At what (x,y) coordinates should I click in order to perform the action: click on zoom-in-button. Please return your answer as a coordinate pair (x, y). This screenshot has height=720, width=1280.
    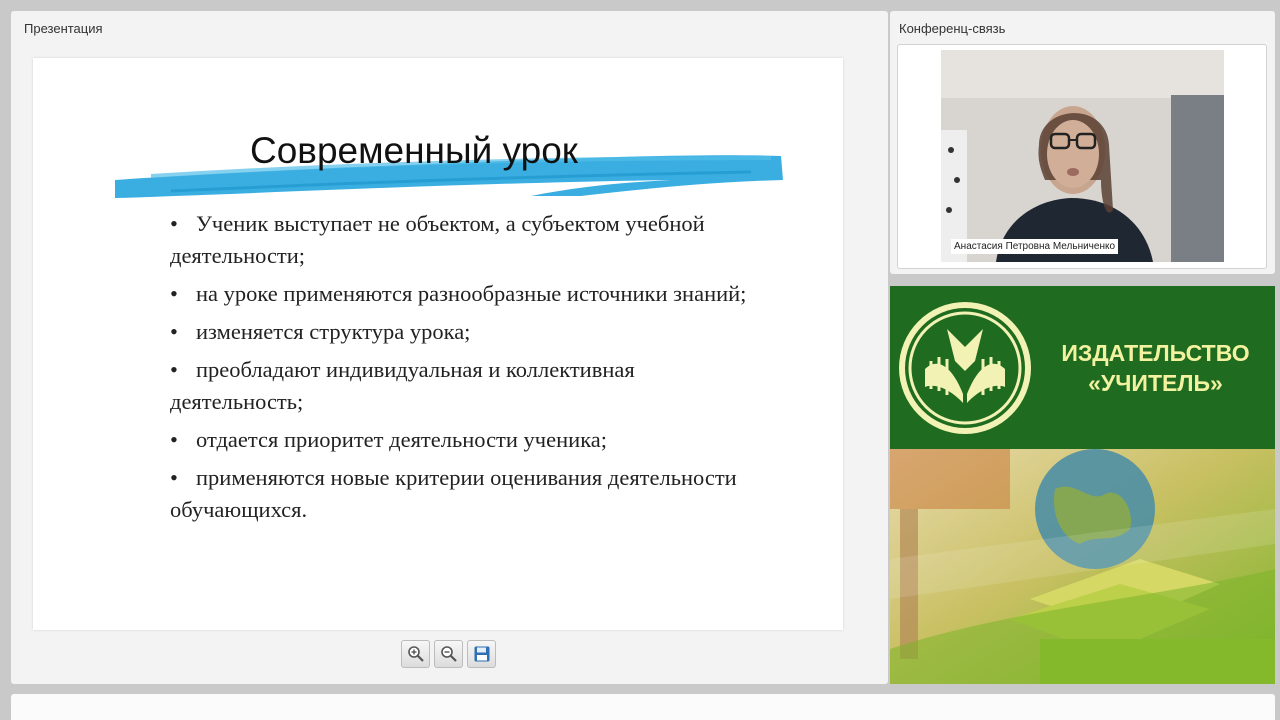
    Looking at the image, I should click on (415, 654).